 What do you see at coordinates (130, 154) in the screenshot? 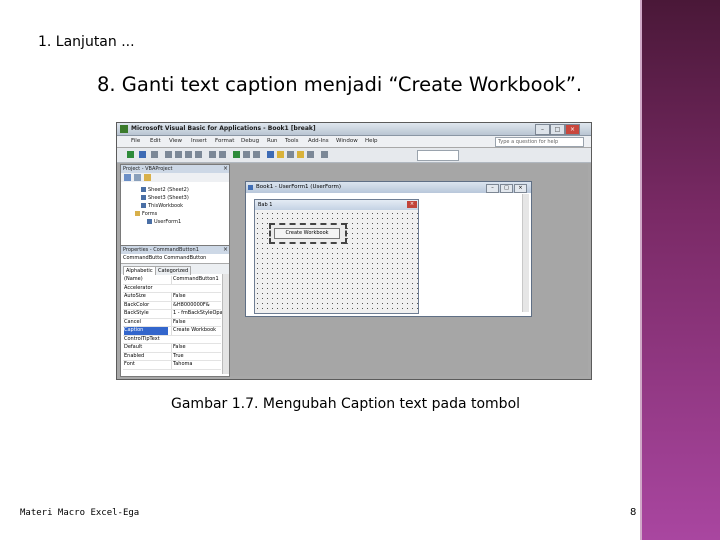
I see `excel-icon` at bounding box center [130, 154].